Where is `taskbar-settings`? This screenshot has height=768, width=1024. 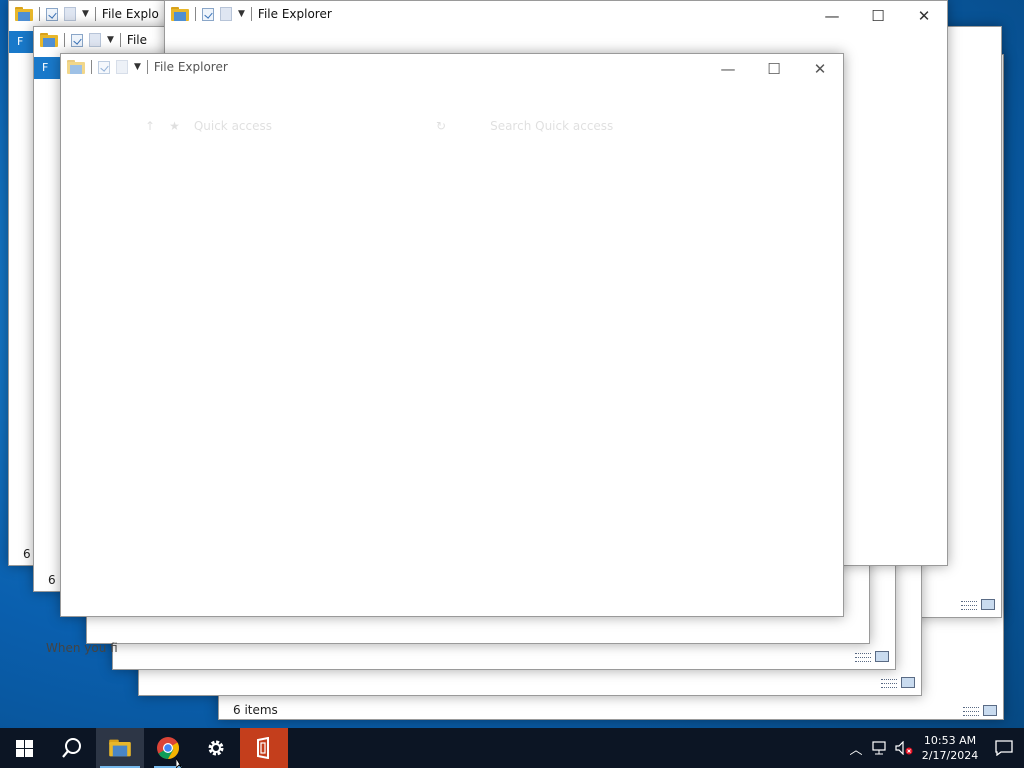 taskbar-settings is located at coordinates (216, 748).